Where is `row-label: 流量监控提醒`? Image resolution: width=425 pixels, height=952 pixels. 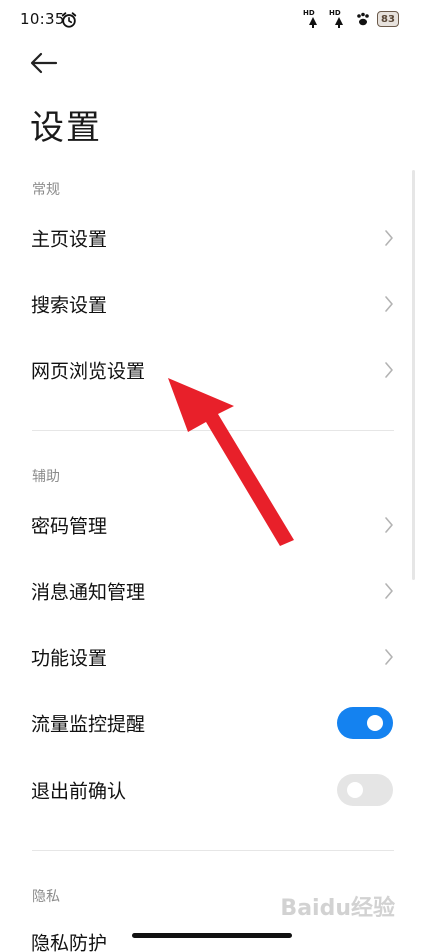 row-label: 流量监控提醒 is located at coordinates (88, 723).